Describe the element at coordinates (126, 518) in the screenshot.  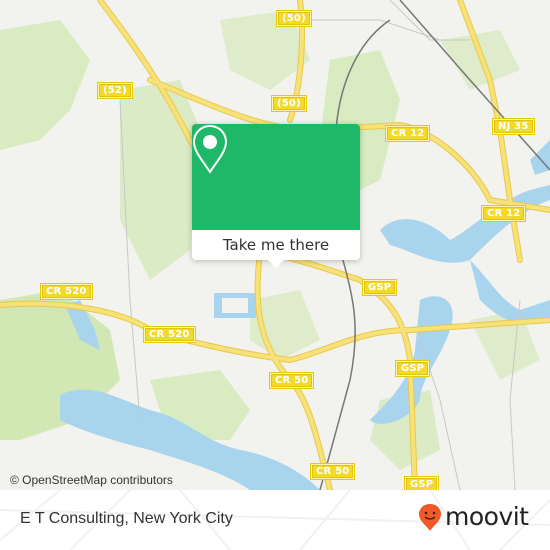
I see `place-title: E T Consulting, New York City` at that location.